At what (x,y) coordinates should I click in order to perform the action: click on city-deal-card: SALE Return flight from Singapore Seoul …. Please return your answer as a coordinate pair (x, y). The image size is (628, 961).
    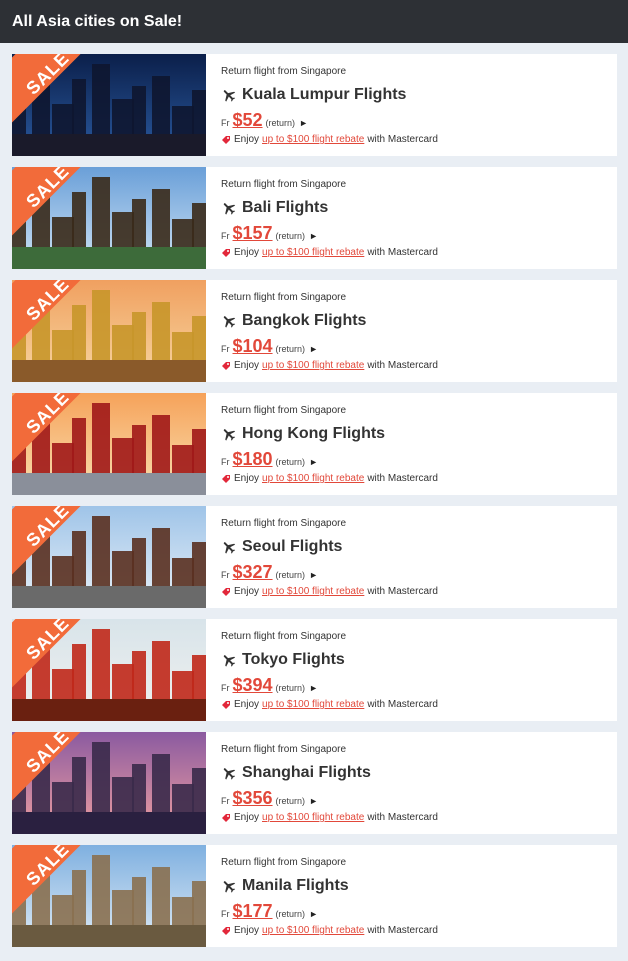
    Looking at the image, I should click on (314, 557).